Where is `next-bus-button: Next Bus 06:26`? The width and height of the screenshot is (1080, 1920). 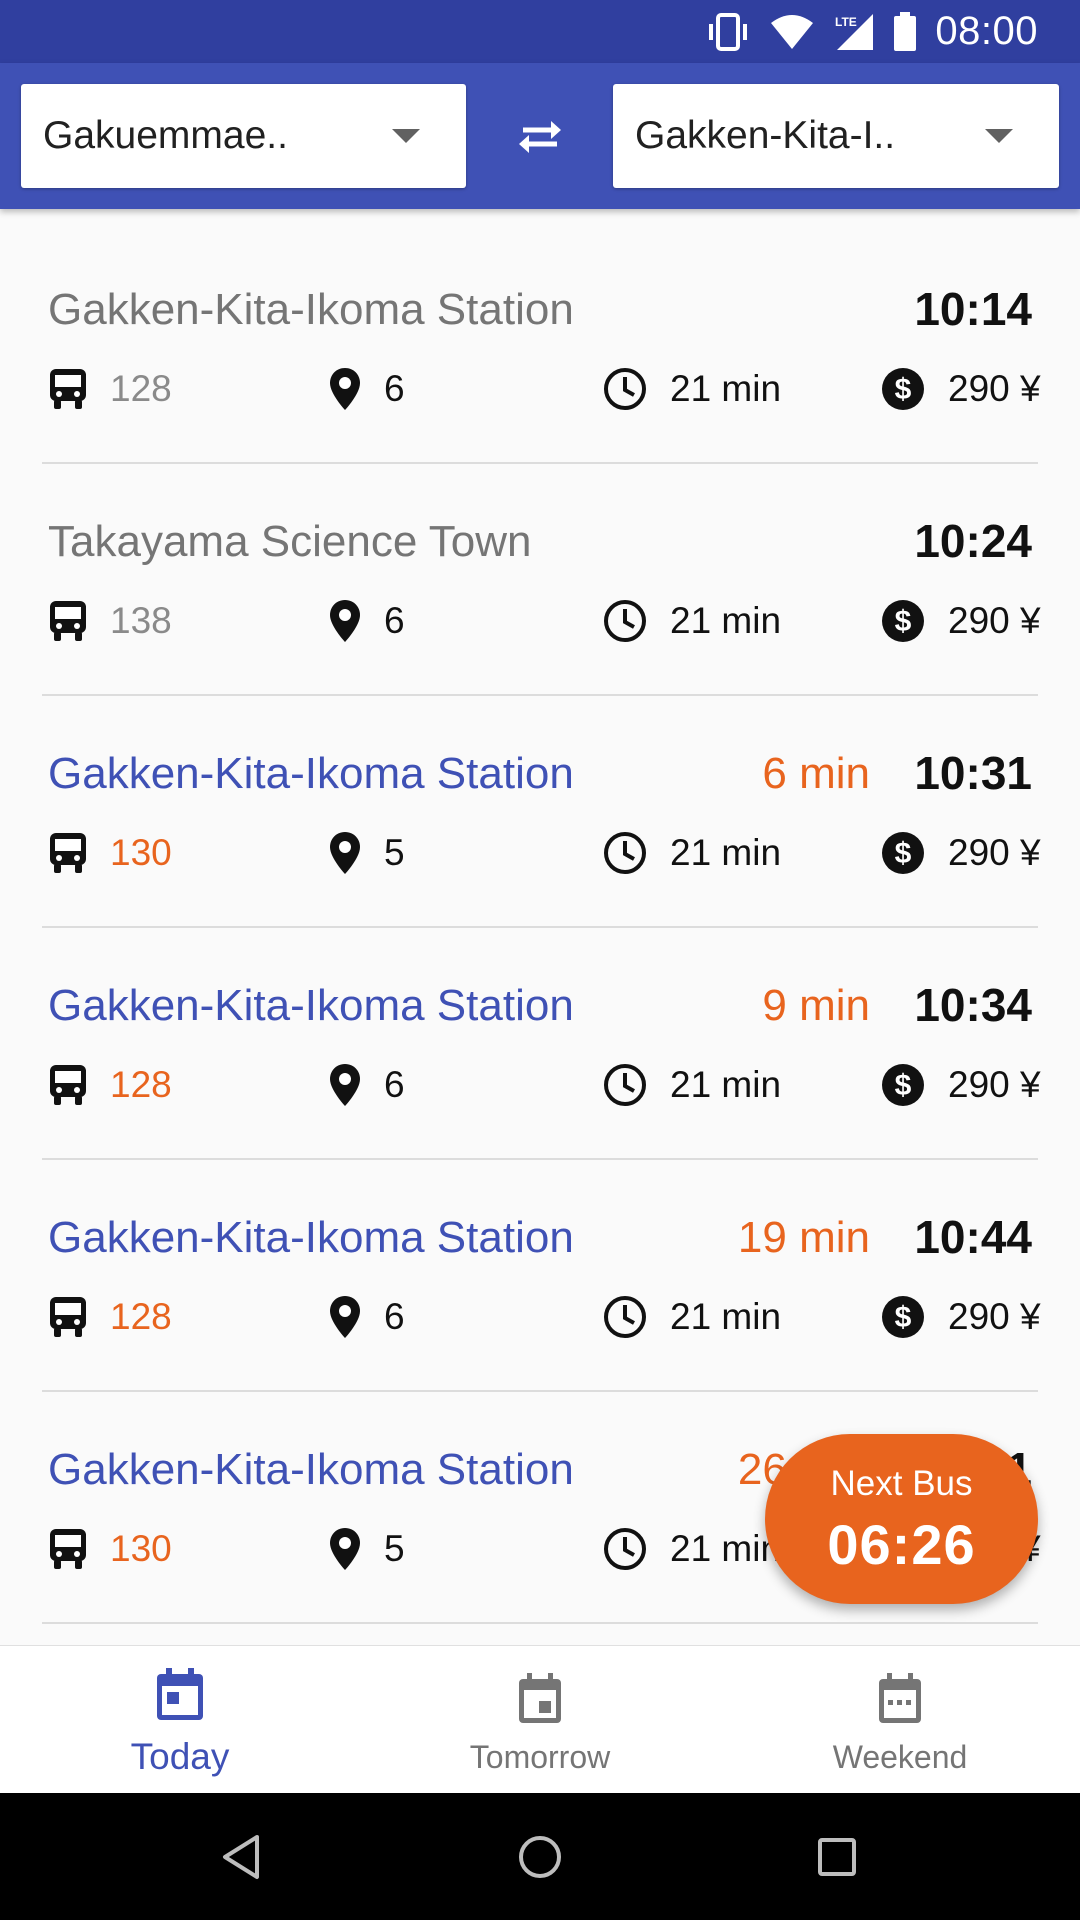 next-bus-button: Next Bus 06:26 is located at coordinates (901, 1519).